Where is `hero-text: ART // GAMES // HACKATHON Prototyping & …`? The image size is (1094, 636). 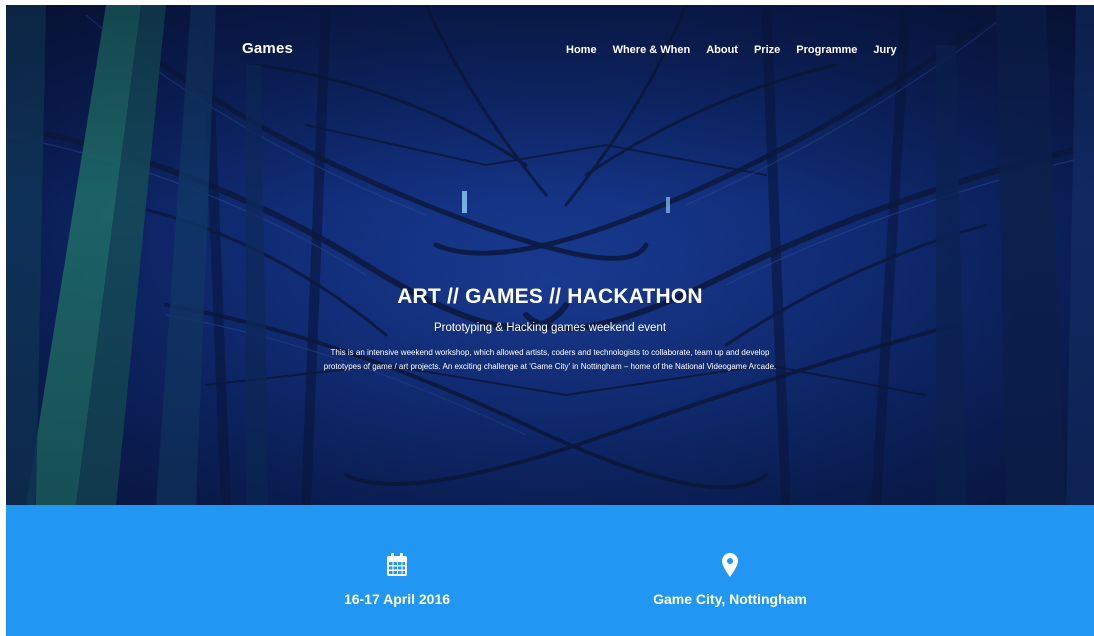 hero-text: ART // GAMES // HACKATHON Prototyping & … is located at coordinates (550, 329).